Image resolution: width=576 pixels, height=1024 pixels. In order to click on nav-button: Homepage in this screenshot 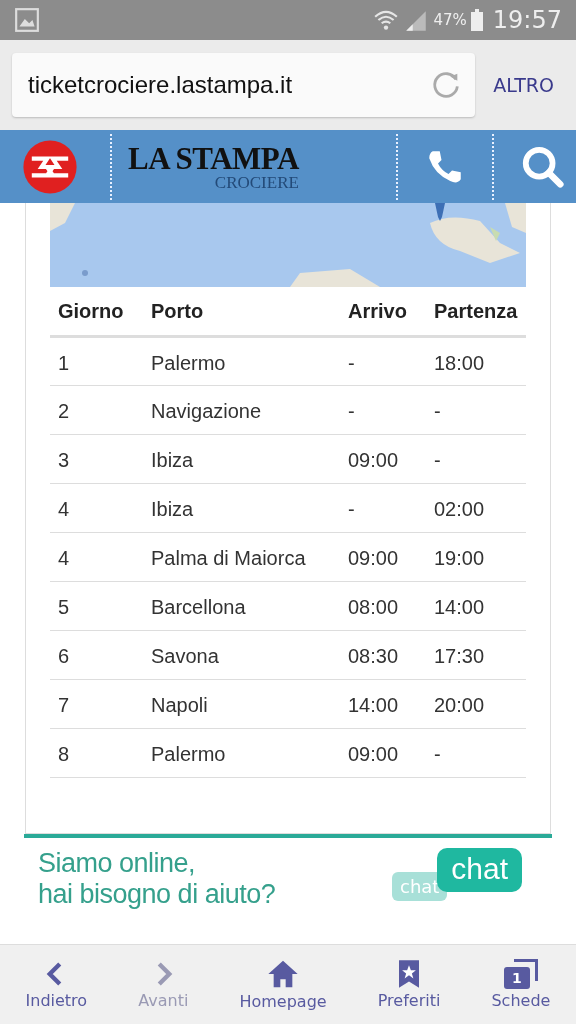, I will do `click(283, 984)`.